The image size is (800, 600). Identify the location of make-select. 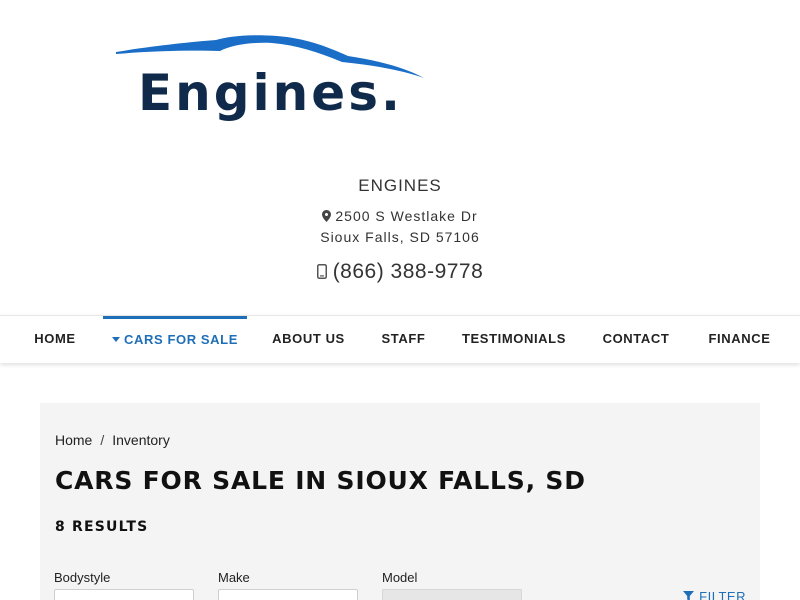
(288, 594).